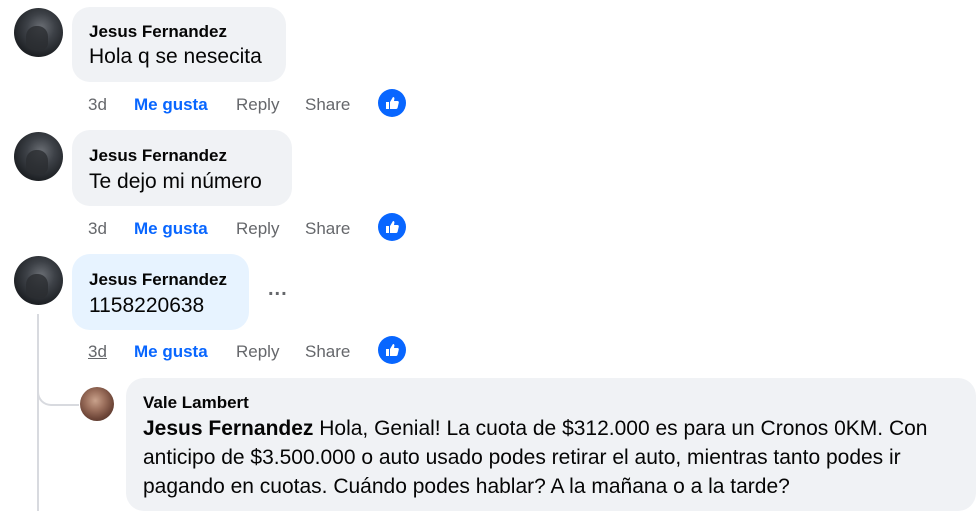  I want to click on thread-line-branch, so click(58, 393).